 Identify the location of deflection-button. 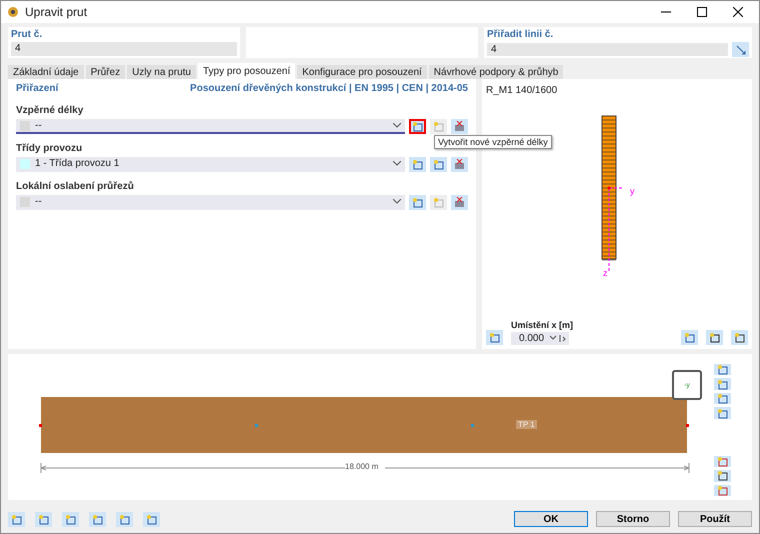
(722, 462).